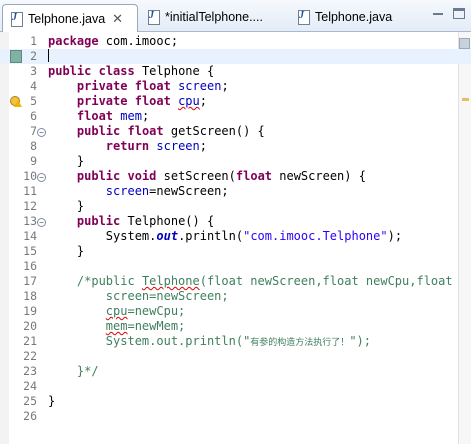  What do you see at coordinates (235, 86) in the screenshot?
I see `code-line: 4 private float screen;` at bounding box center [235, 86].